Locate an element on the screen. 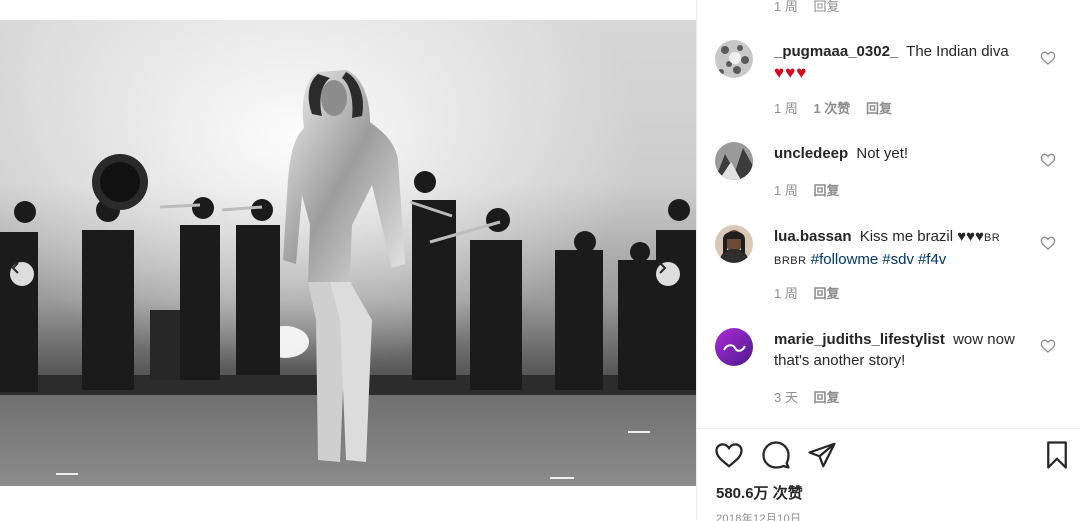 Image resolution: width=1080 pixels, height=521 pixels. chevron-right-icon is located at coordinates (663, 268).